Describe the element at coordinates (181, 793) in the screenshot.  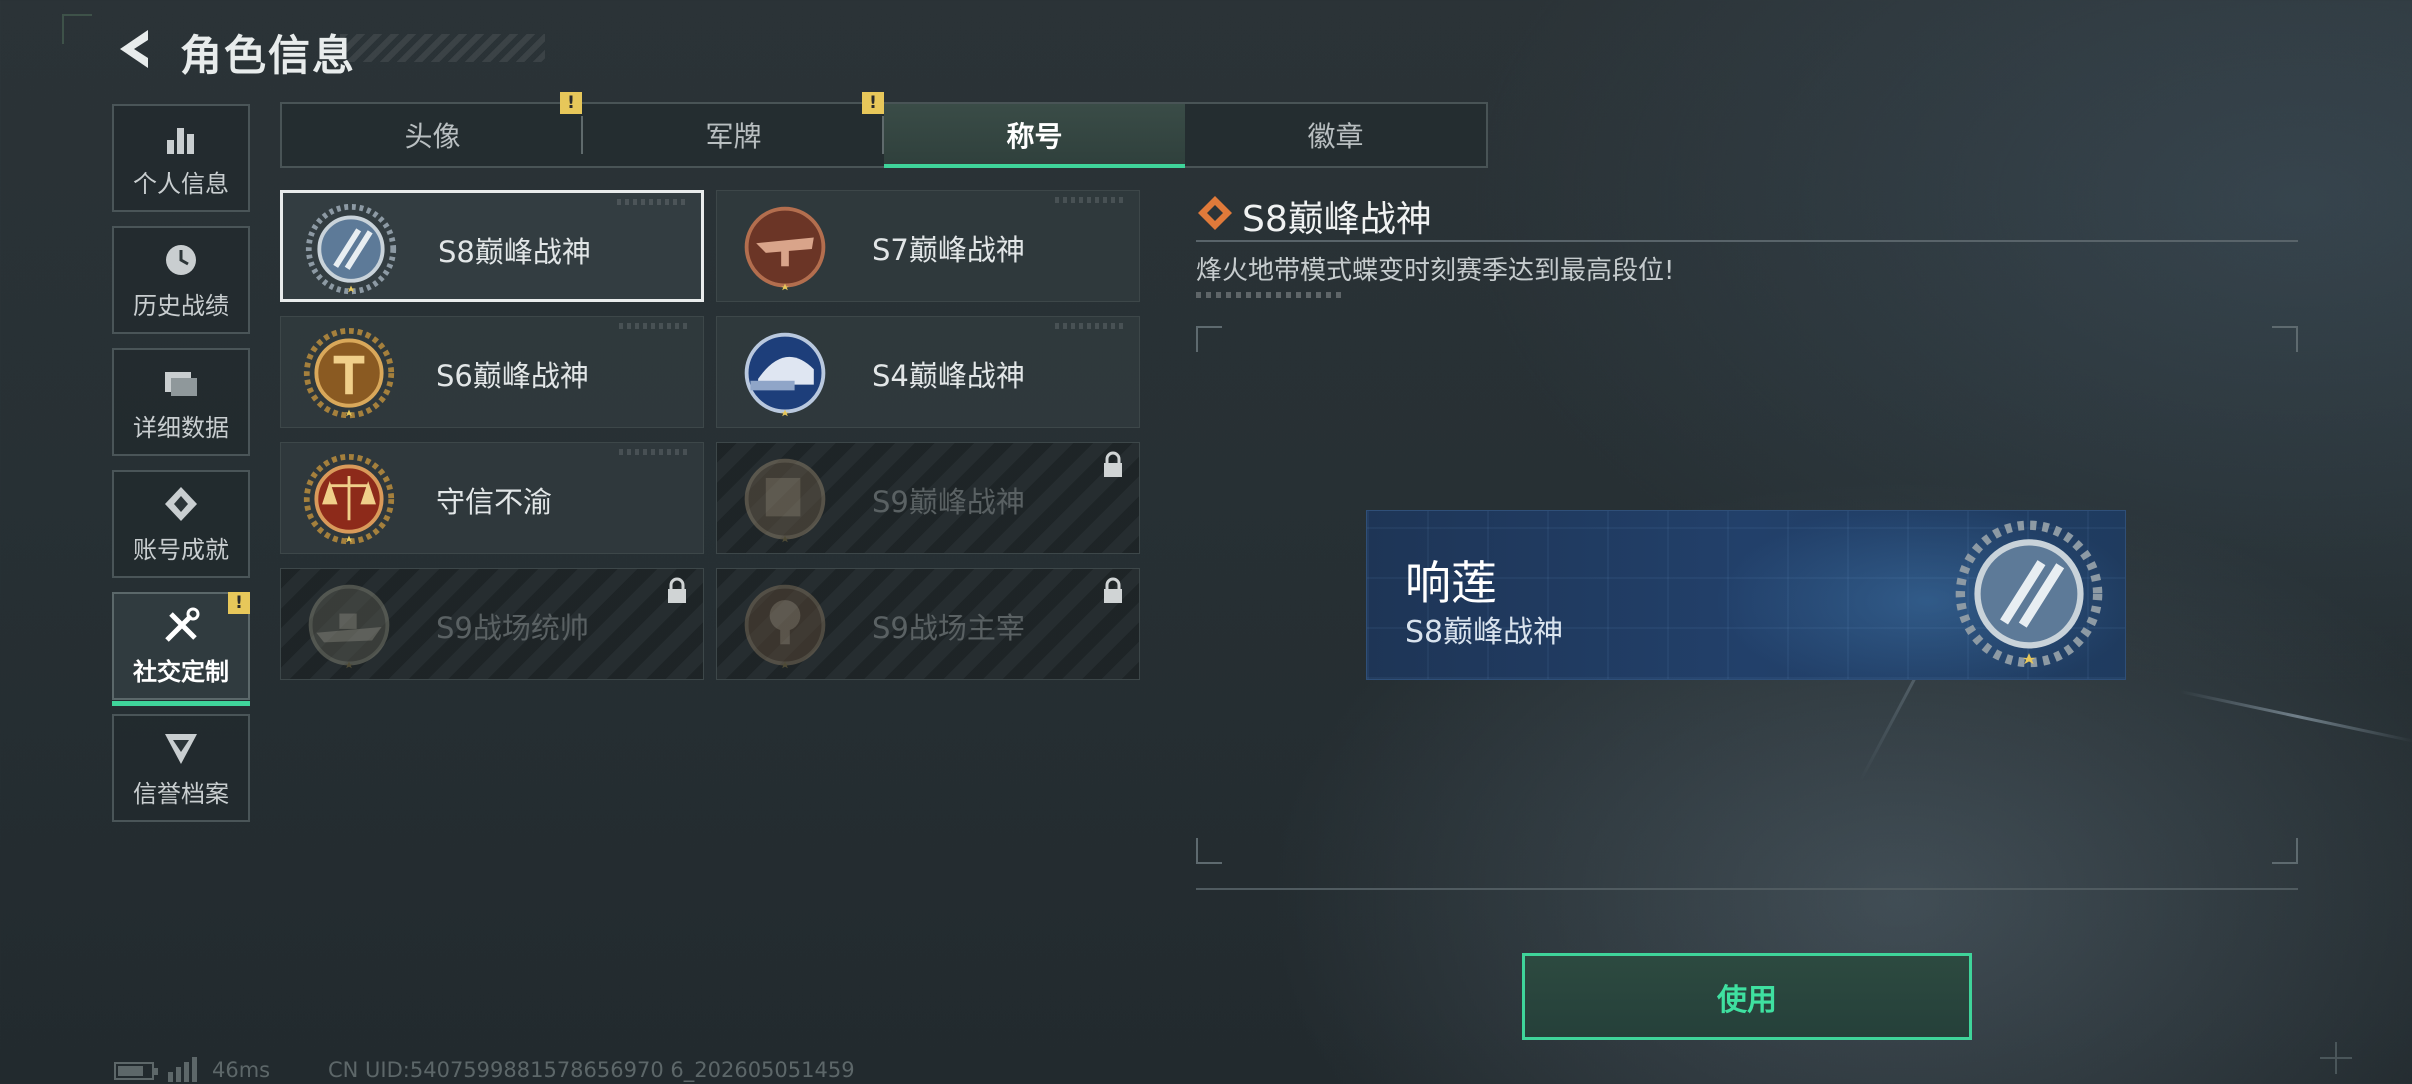
I see `sidebar-item-label: 信誉档案` at that location.